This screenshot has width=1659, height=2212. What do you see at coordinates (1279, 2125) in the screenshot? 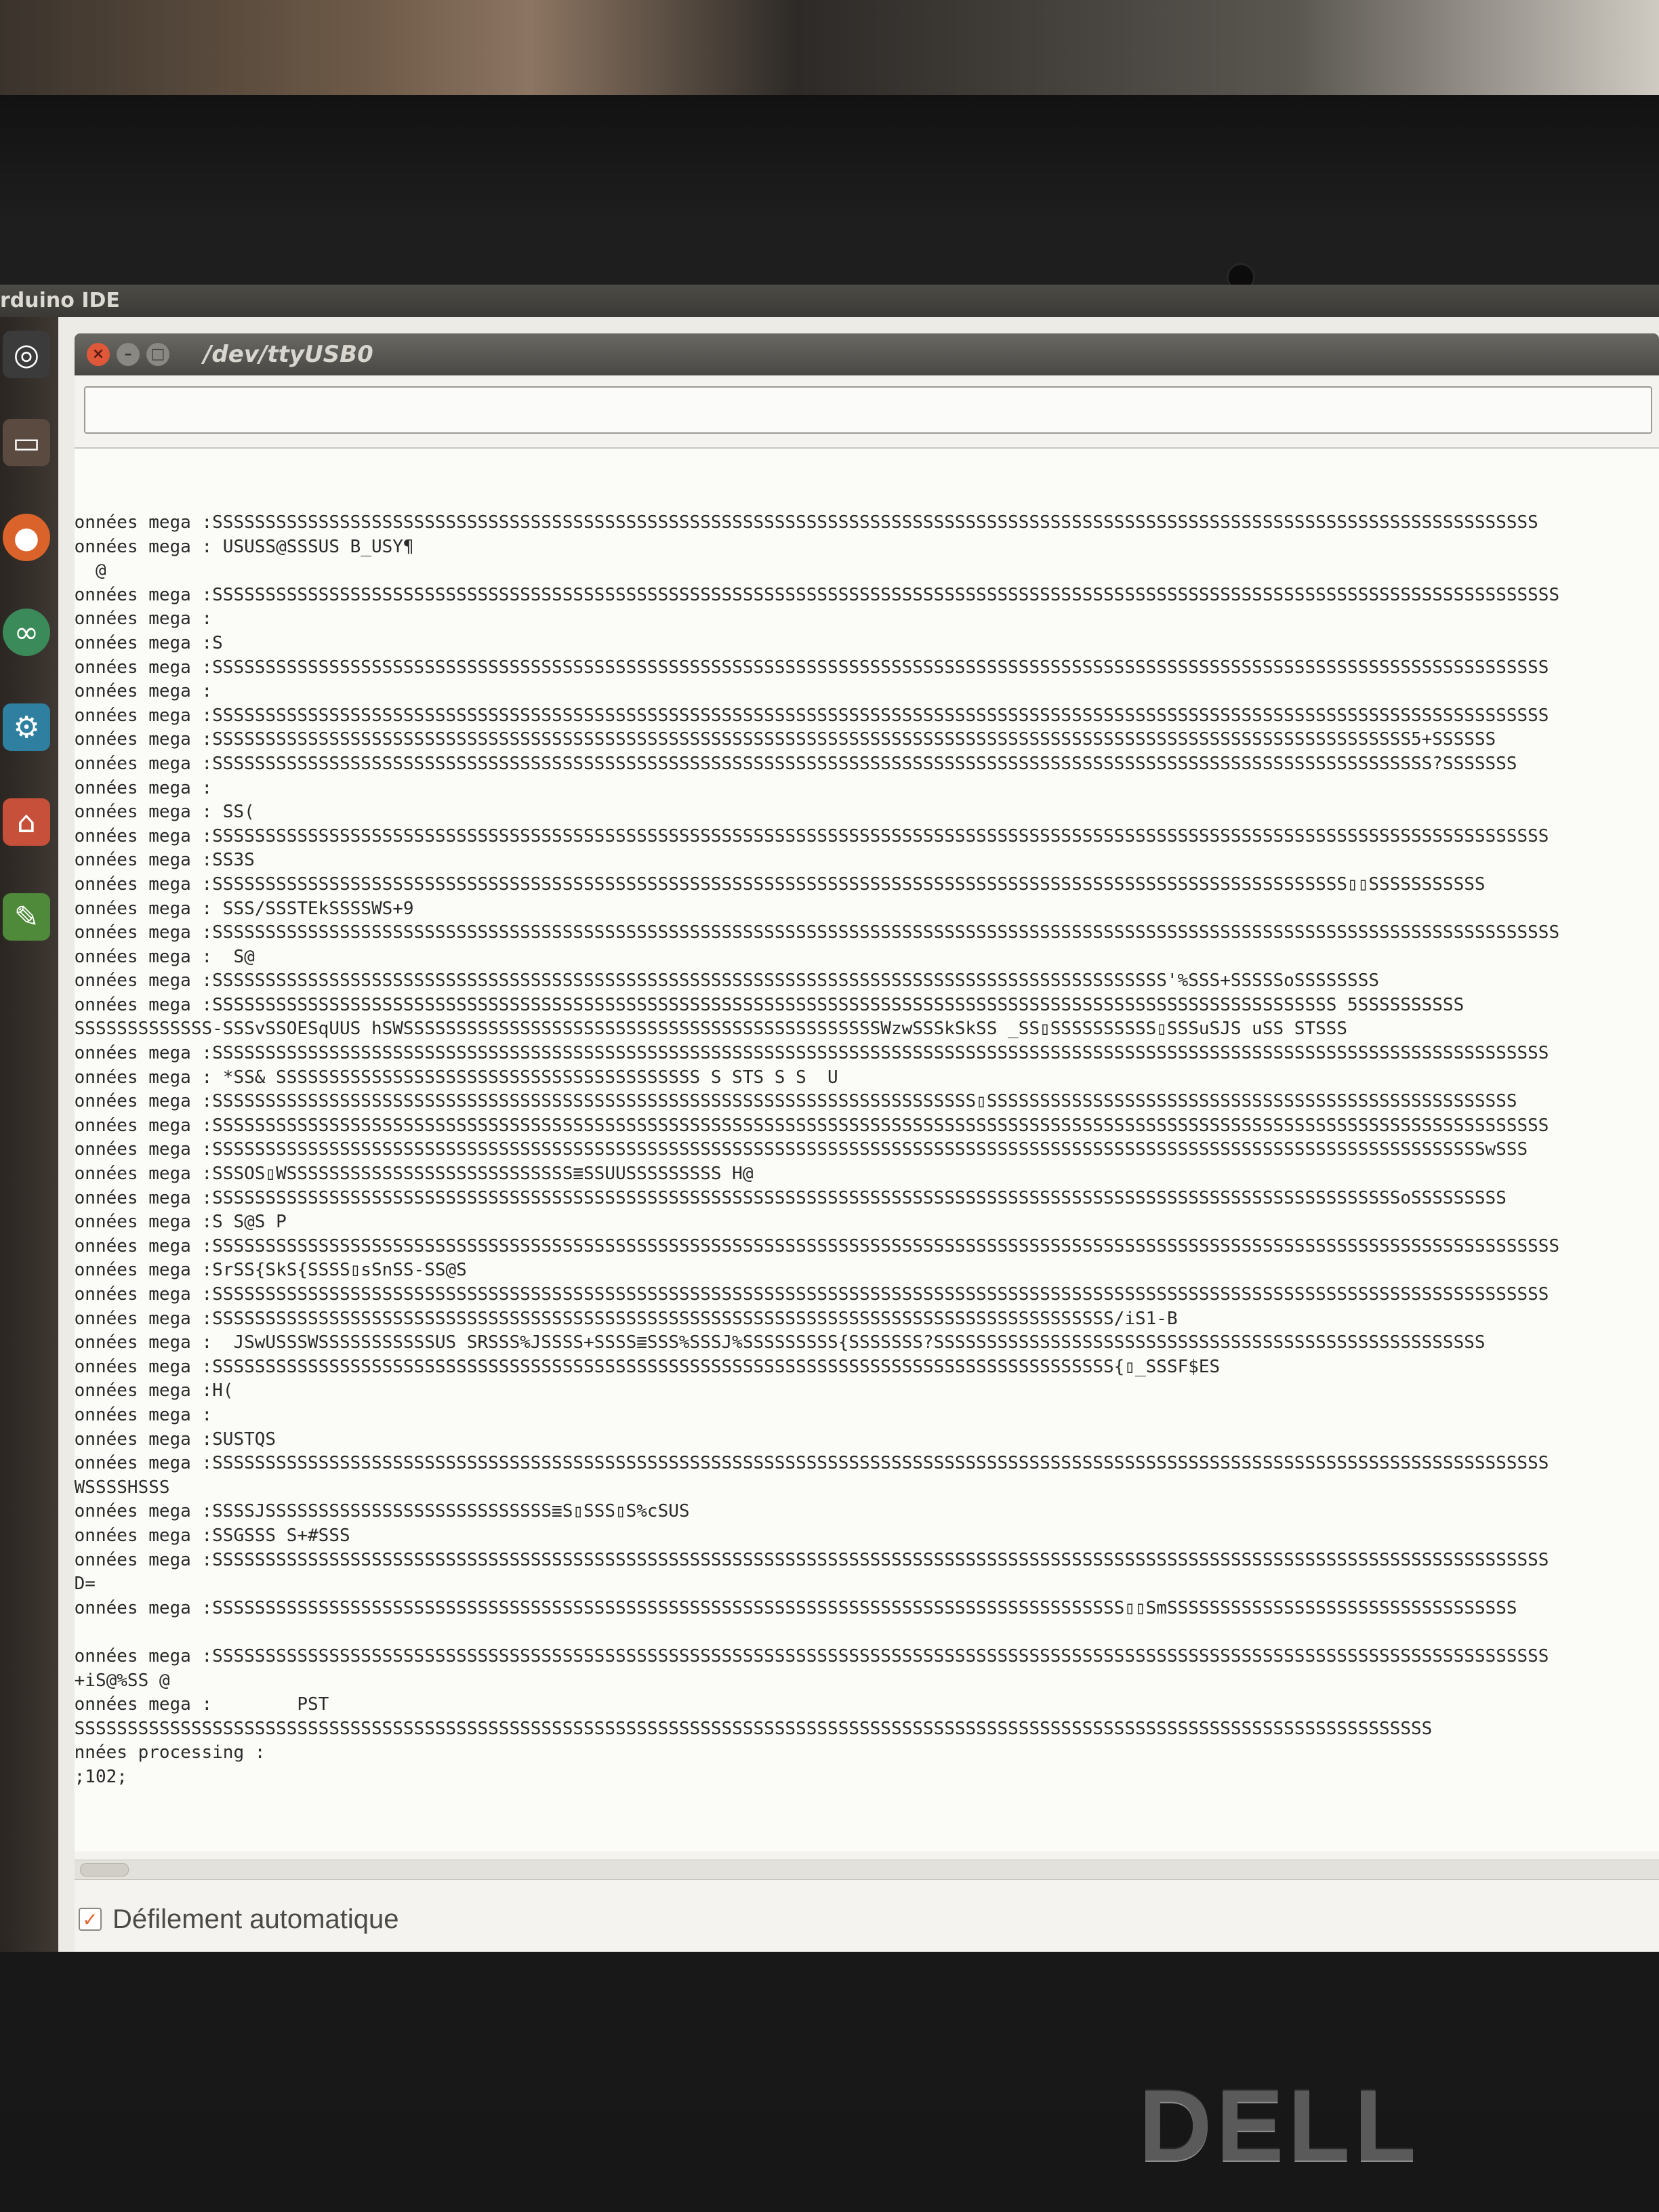
I see `dell-logo: DELL` at bounding box center [1279, 2125].